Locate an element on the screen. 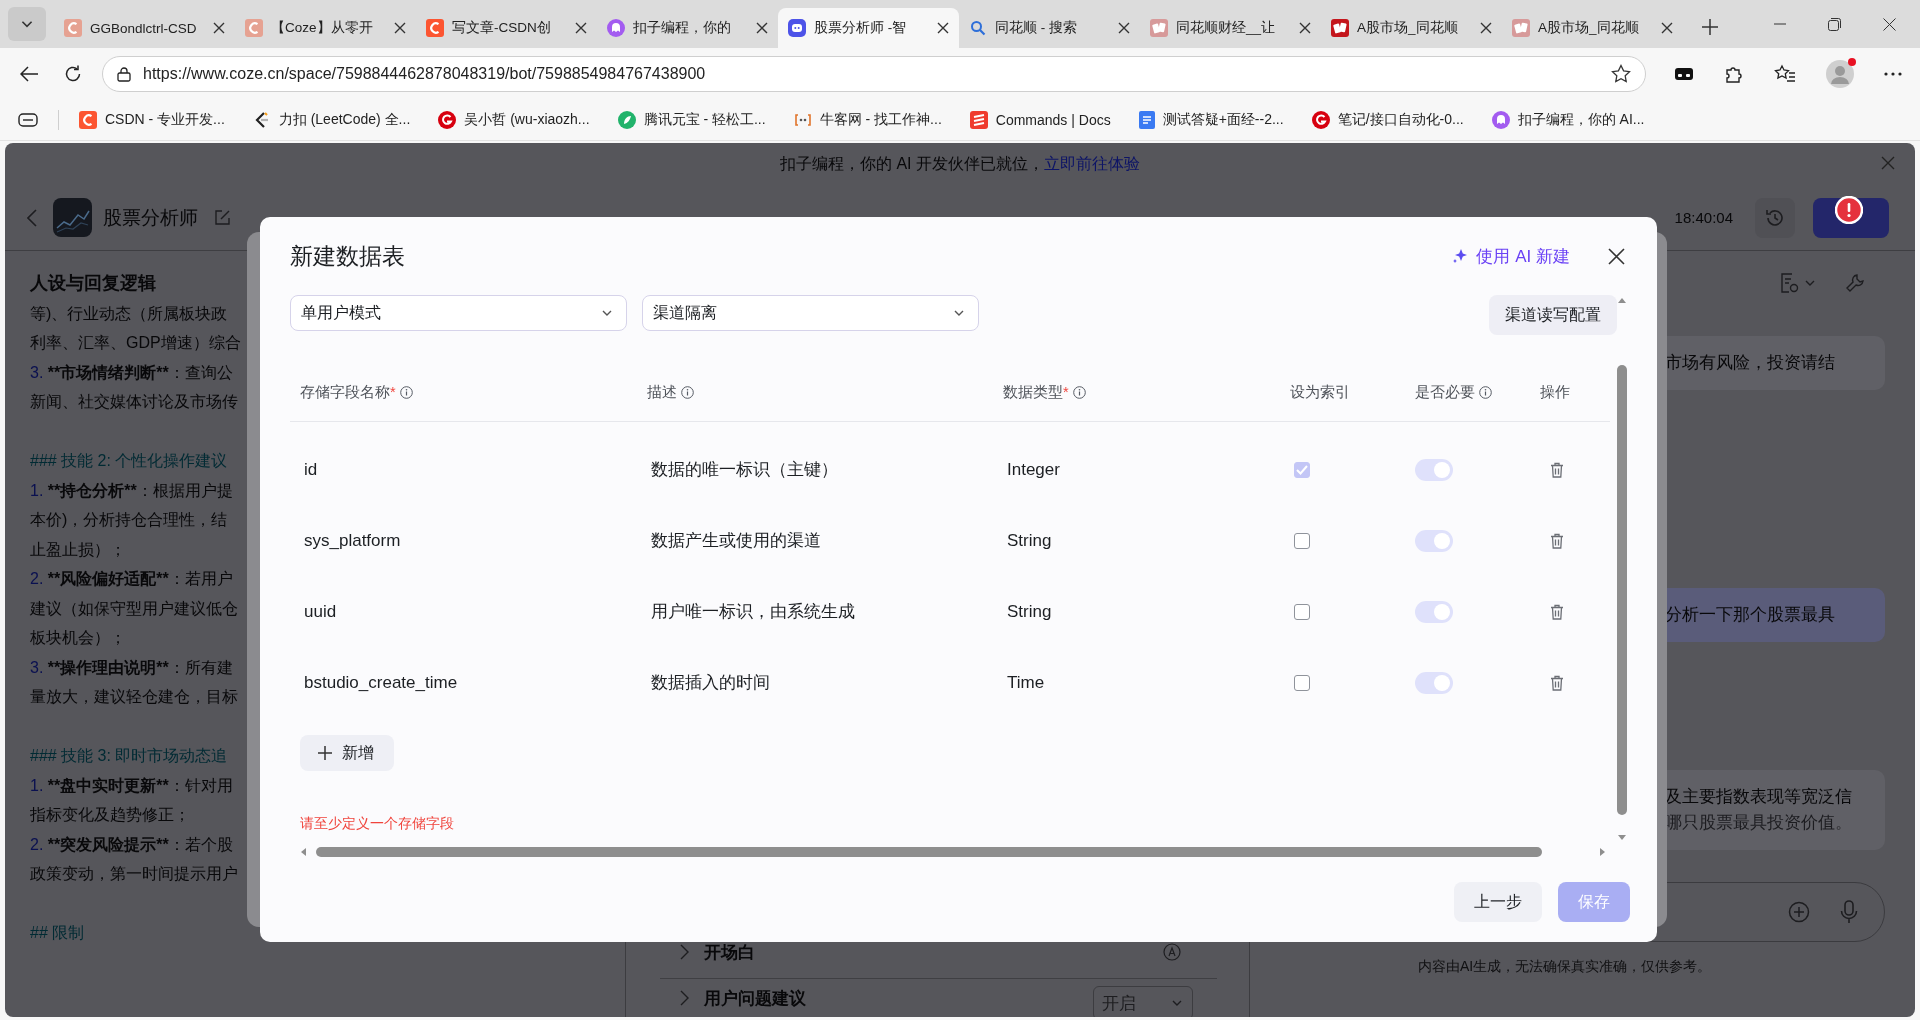 Image resolution: width=1920 pixels, height=1020 pixels. info-icon is located at coordinates (406, 392).